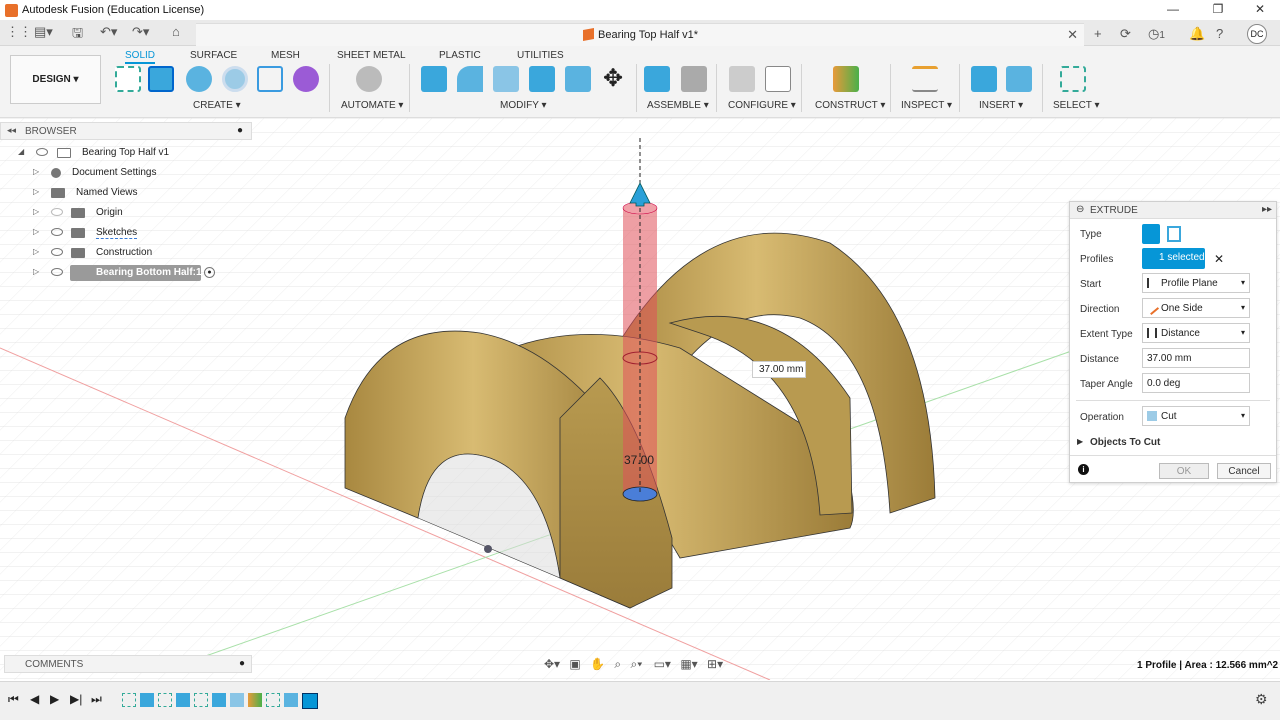 This screenshot has width=1280, height=720. Describe the element at coordinates (213, 55) in the screenshot. I see `tab-surface: SURFACE` at that location.